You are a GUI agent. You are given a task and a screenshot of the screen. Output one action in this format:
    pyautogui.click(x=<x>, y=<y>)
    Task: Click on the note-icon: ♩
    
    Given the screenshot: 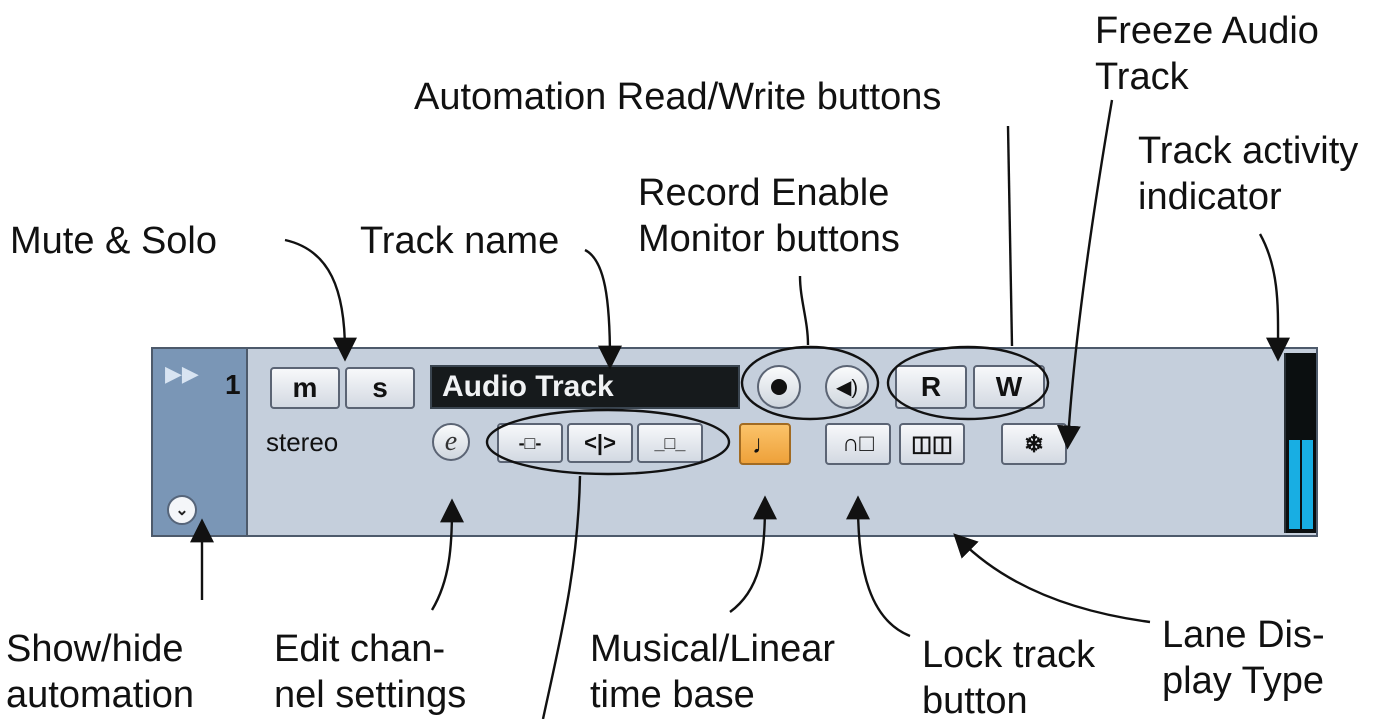 What is the action you would take?
    pyautogui.click(x=765, y=443)
    